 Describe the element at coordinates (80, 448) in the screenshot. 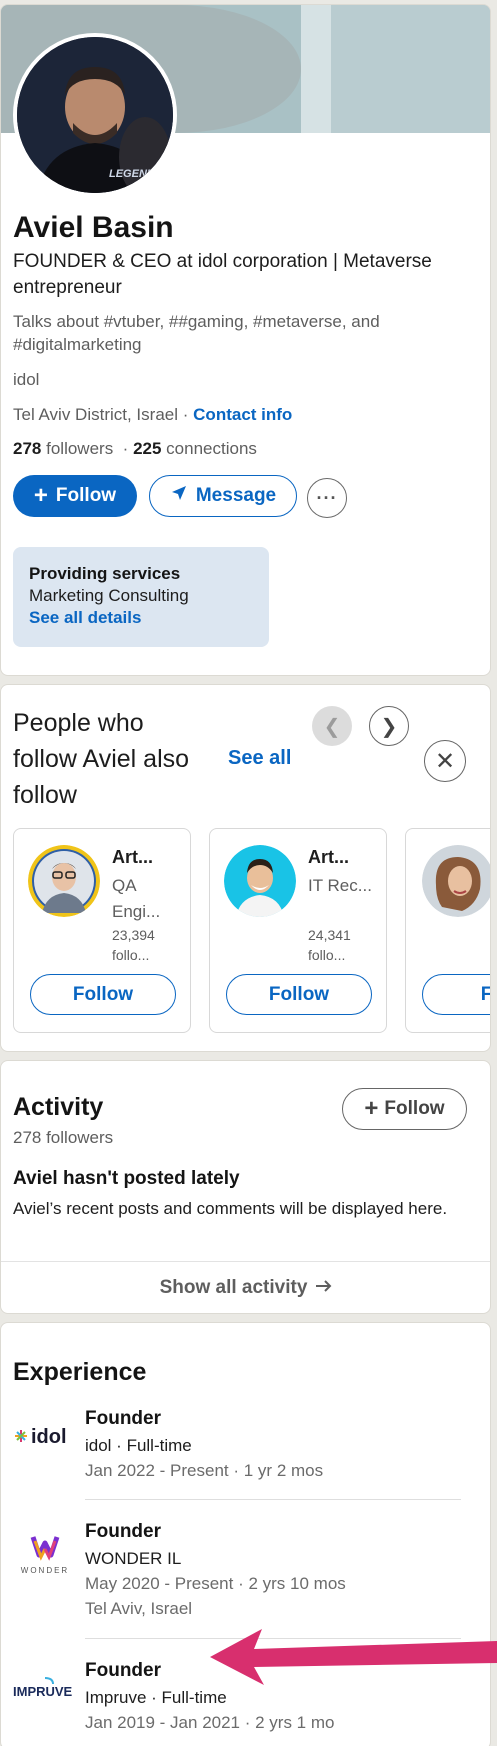

I see `followers-label: followers` at that location.